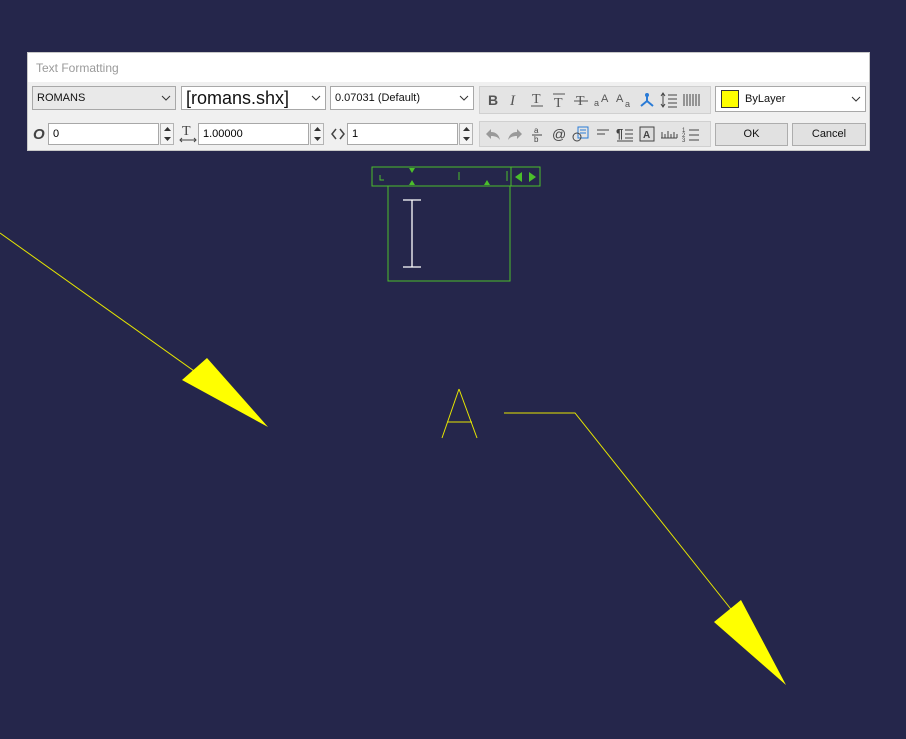 This screenshot has height=739, width=906. Describe the element at coordinates (459, 413) in the screenshot. I see `text-object-a` at that location.